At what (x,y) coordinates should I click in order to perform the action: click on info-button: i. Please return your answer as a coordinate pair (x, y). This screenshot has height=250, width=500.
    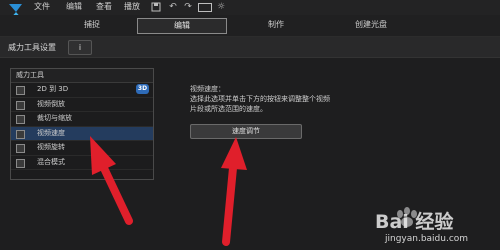
    Looking at the image, I should click on (80, 47).